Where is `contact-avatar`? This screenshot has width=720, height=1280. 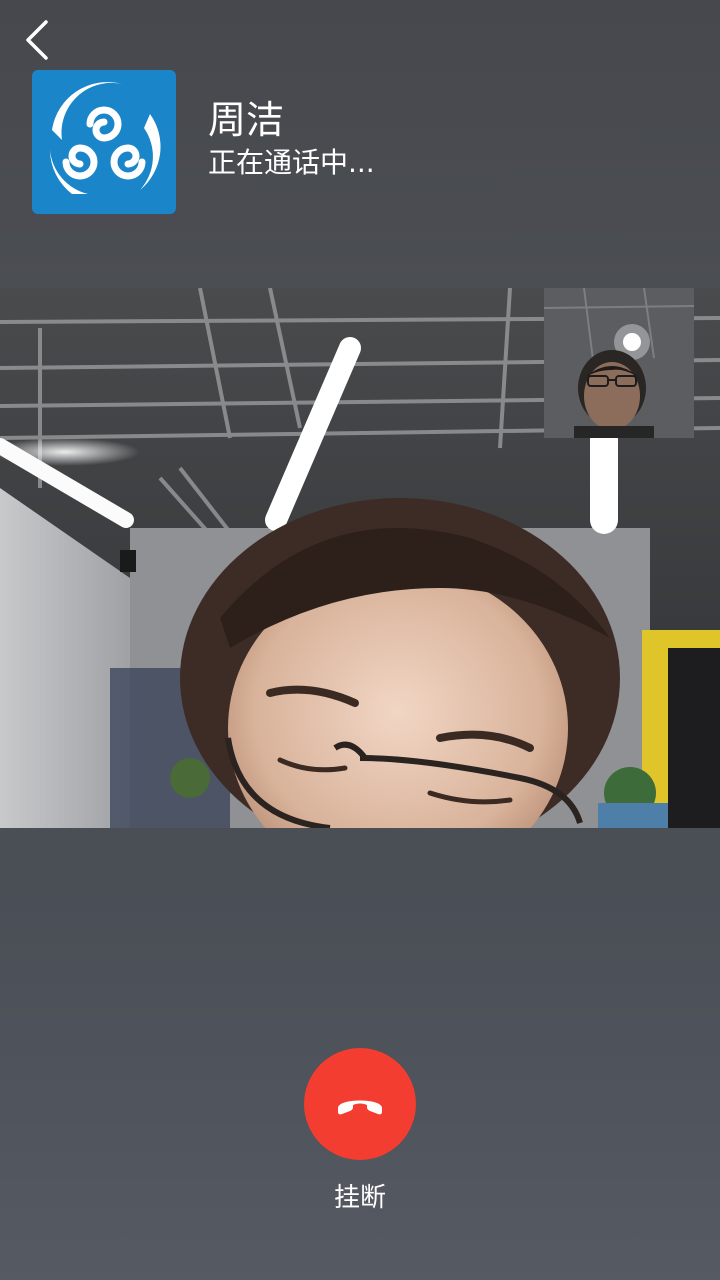
contact-avatar is located at coordinates (104, 142).